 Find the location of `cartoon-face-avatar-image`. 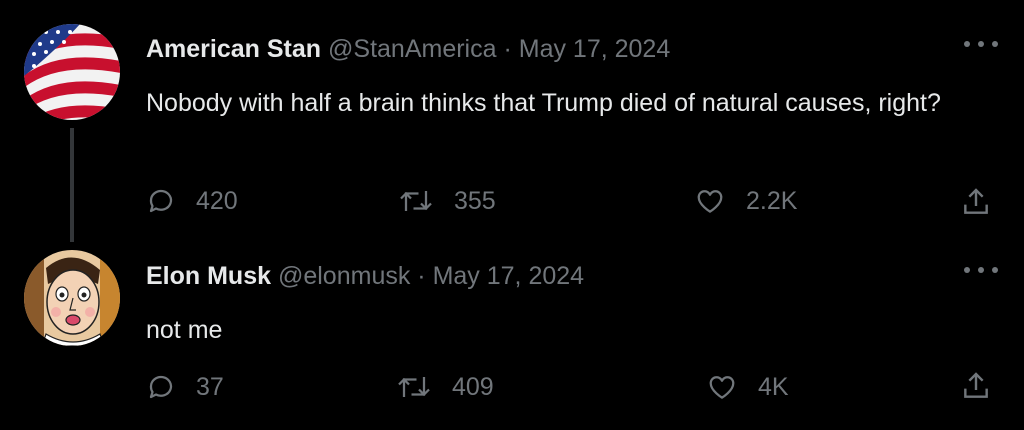

cartoon-face-avatar-image is located at coordinates (72, 298).